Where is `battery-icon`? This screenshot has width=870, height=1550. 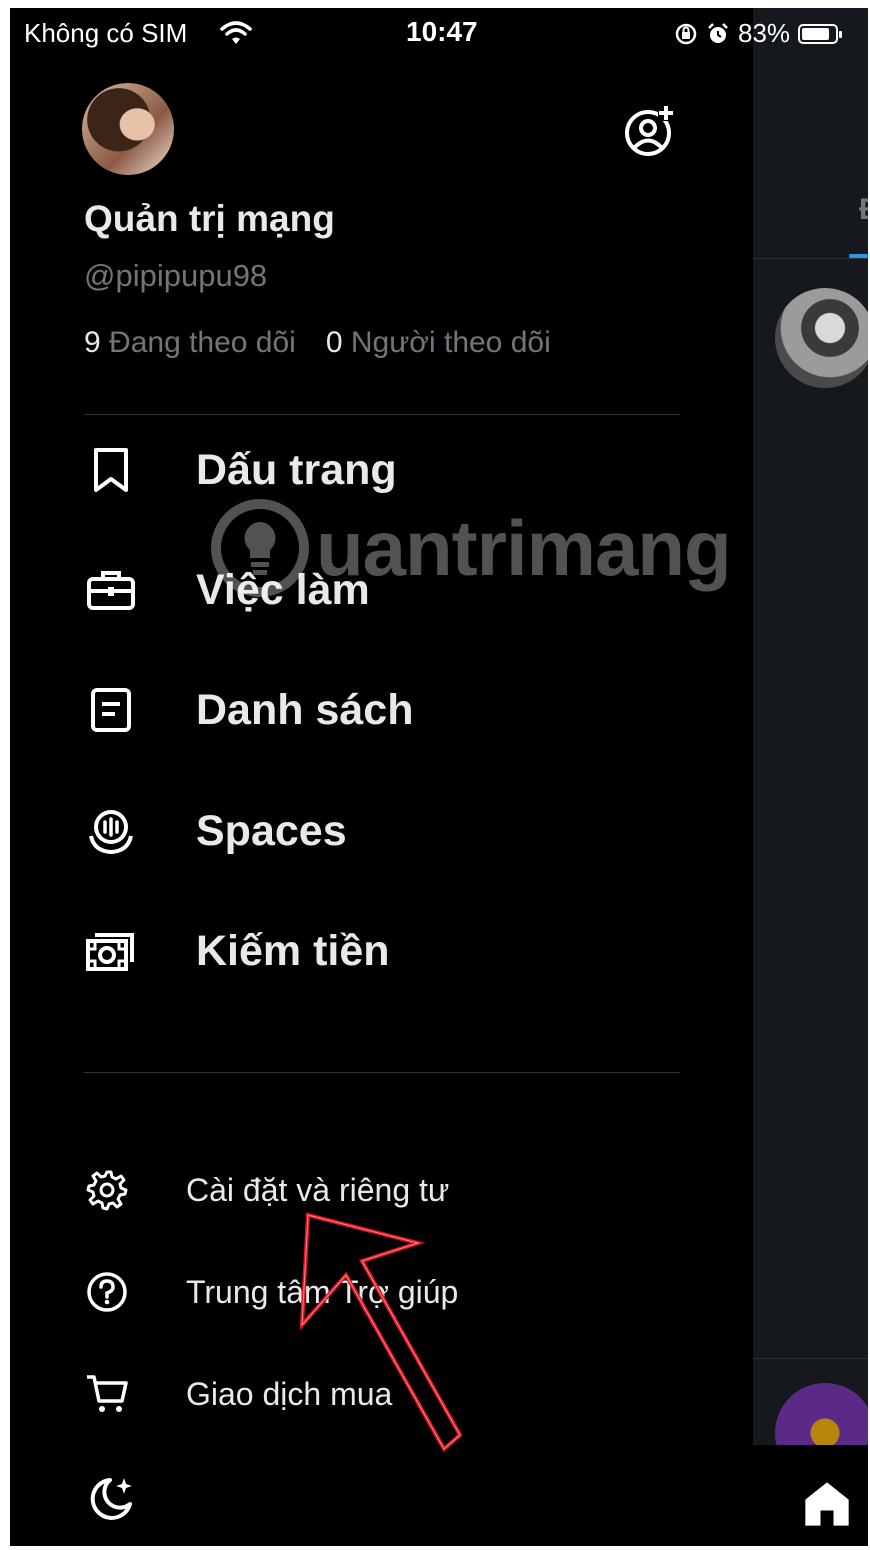 battery-icon is located at coordinates (820, 33).